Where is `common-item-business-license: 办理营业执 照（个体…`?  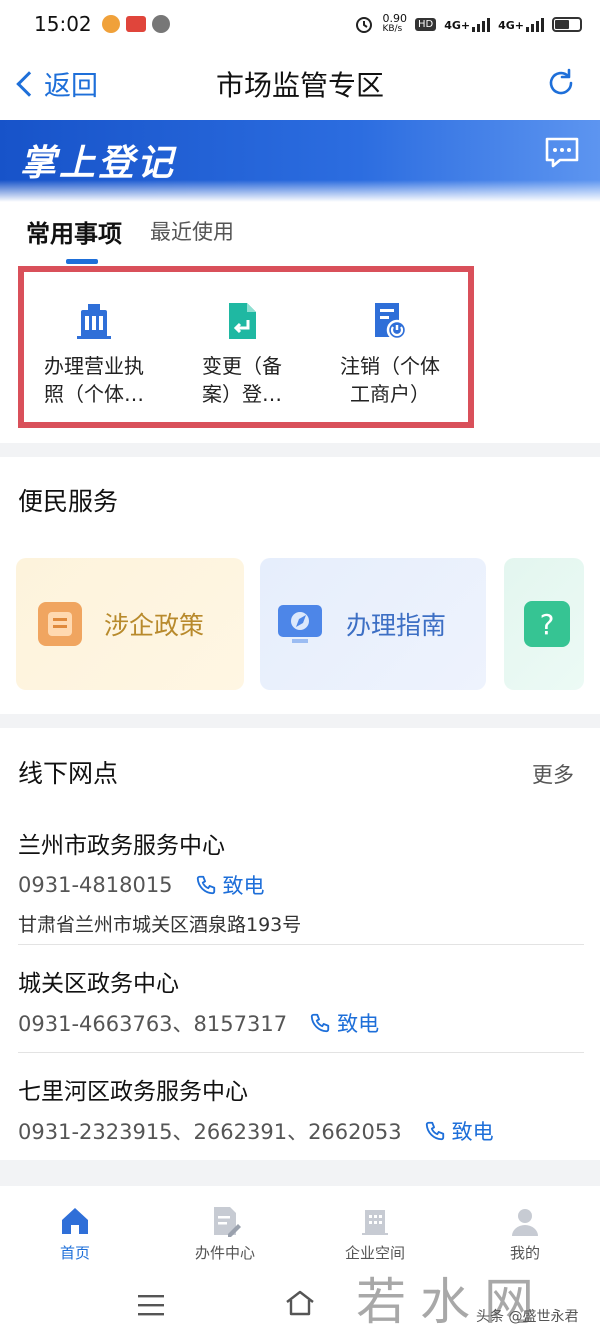
common-item-business-license: 办理营业执 照（个体… is located at coordinates (94, 354).